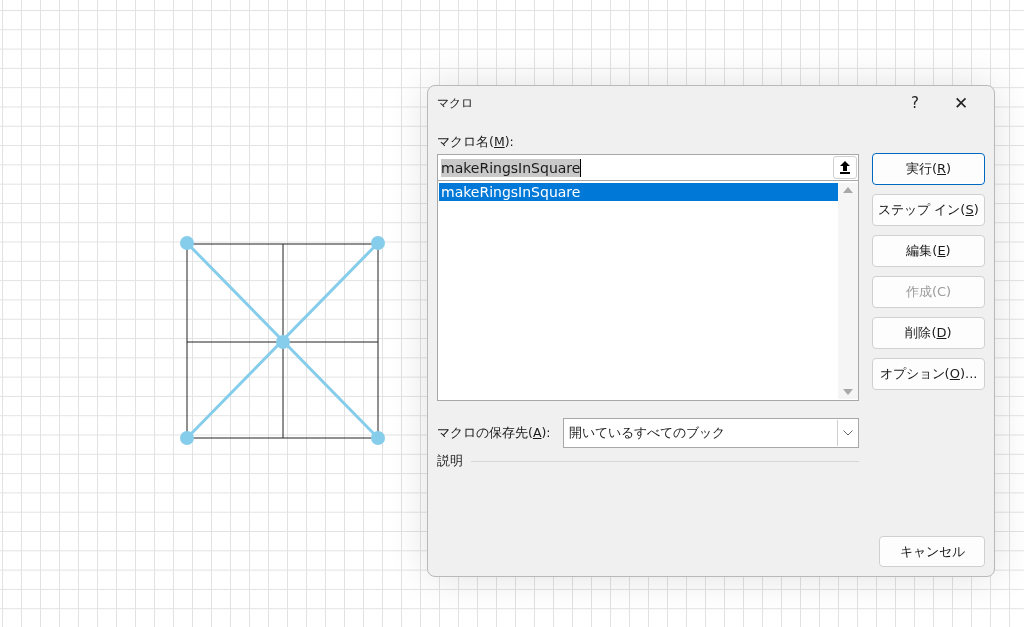  I want to click on dialog-button: 実行(R), so click(928, 169).